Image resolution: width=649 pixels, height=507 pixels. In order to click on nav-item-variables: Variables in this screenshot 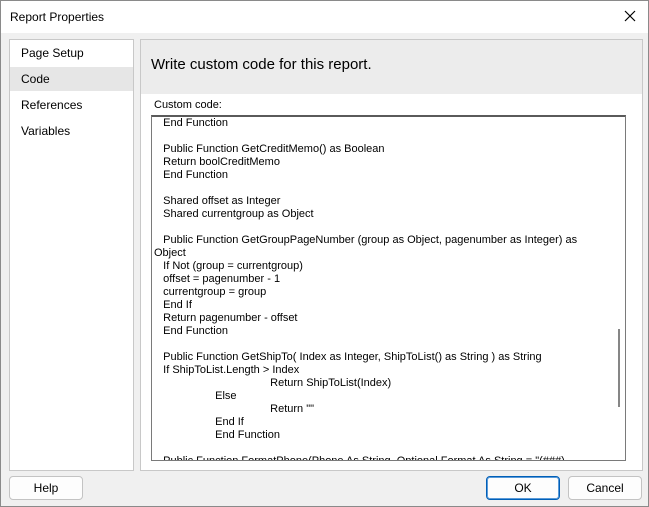, I will do `click(71, 131)`.